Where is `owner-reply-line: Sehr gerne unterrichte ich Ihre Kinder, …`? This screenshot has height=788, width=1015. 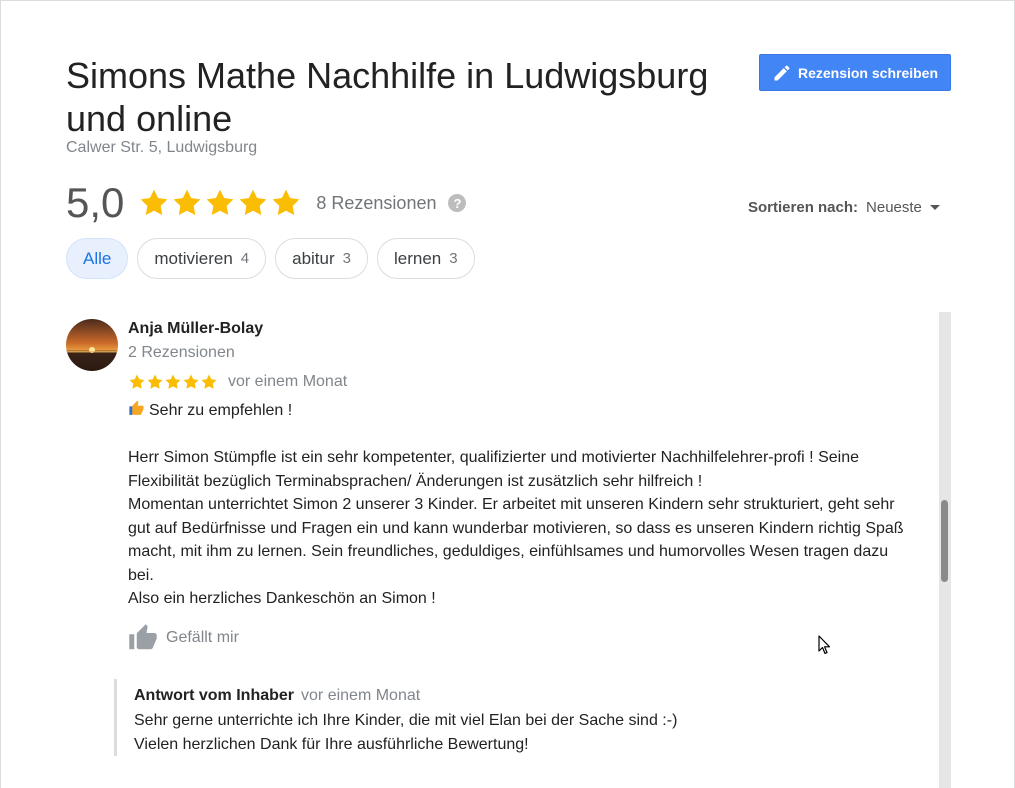 owner-reply-line: Sehr gerne unterrichte ich Ihre Kinder, … is located at coordinates (406, 720).